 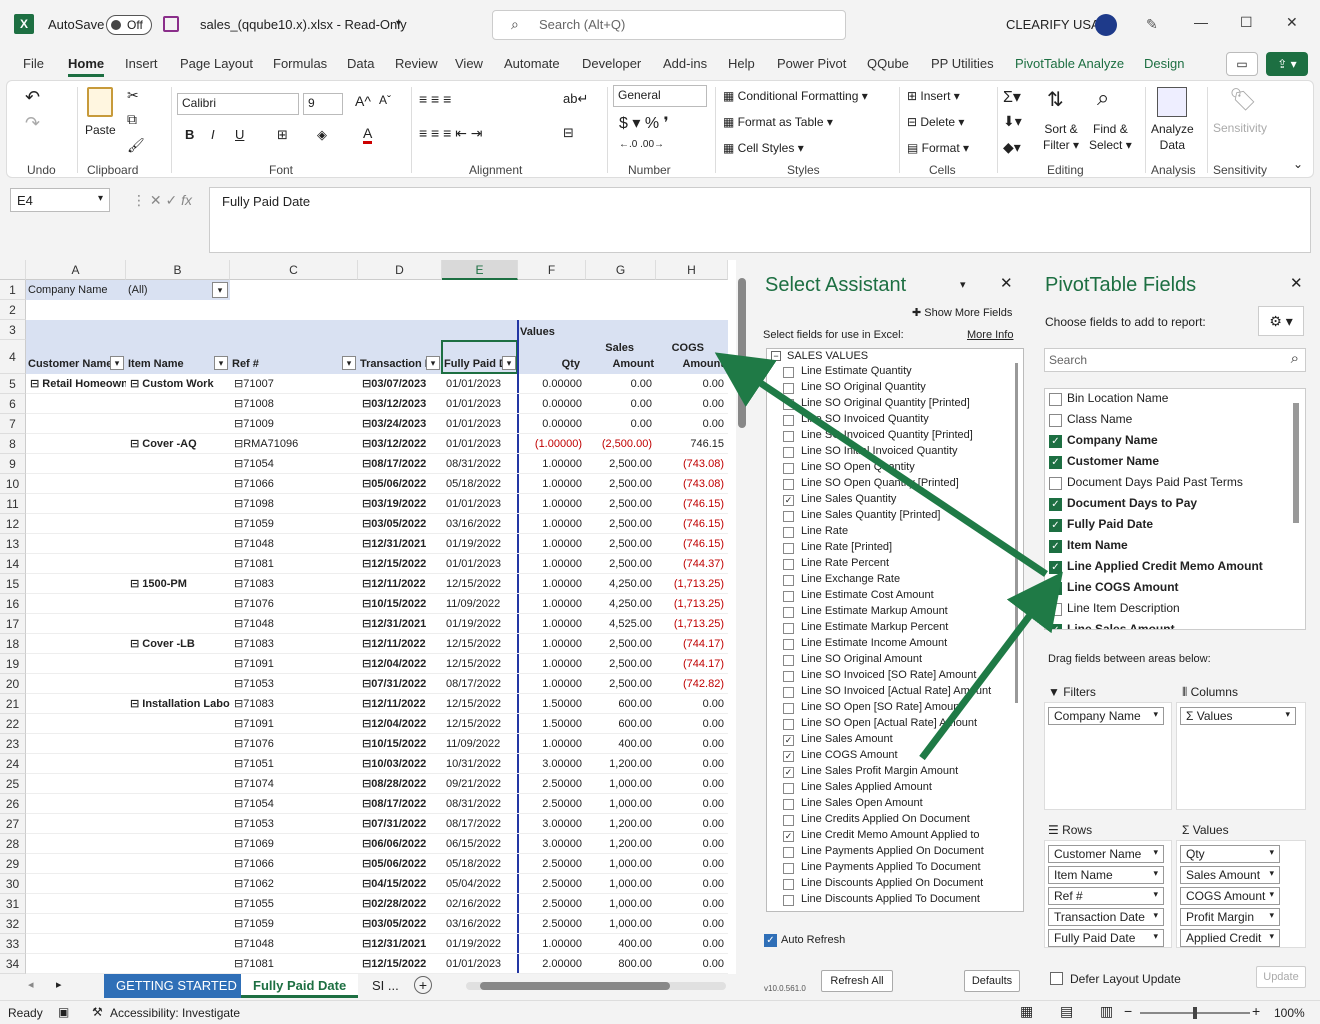 What do you see at coordinates (691, 464) in the screenshot?
I see `cell-cogs-amount: (743.08)` at bounding box center [691, 464].